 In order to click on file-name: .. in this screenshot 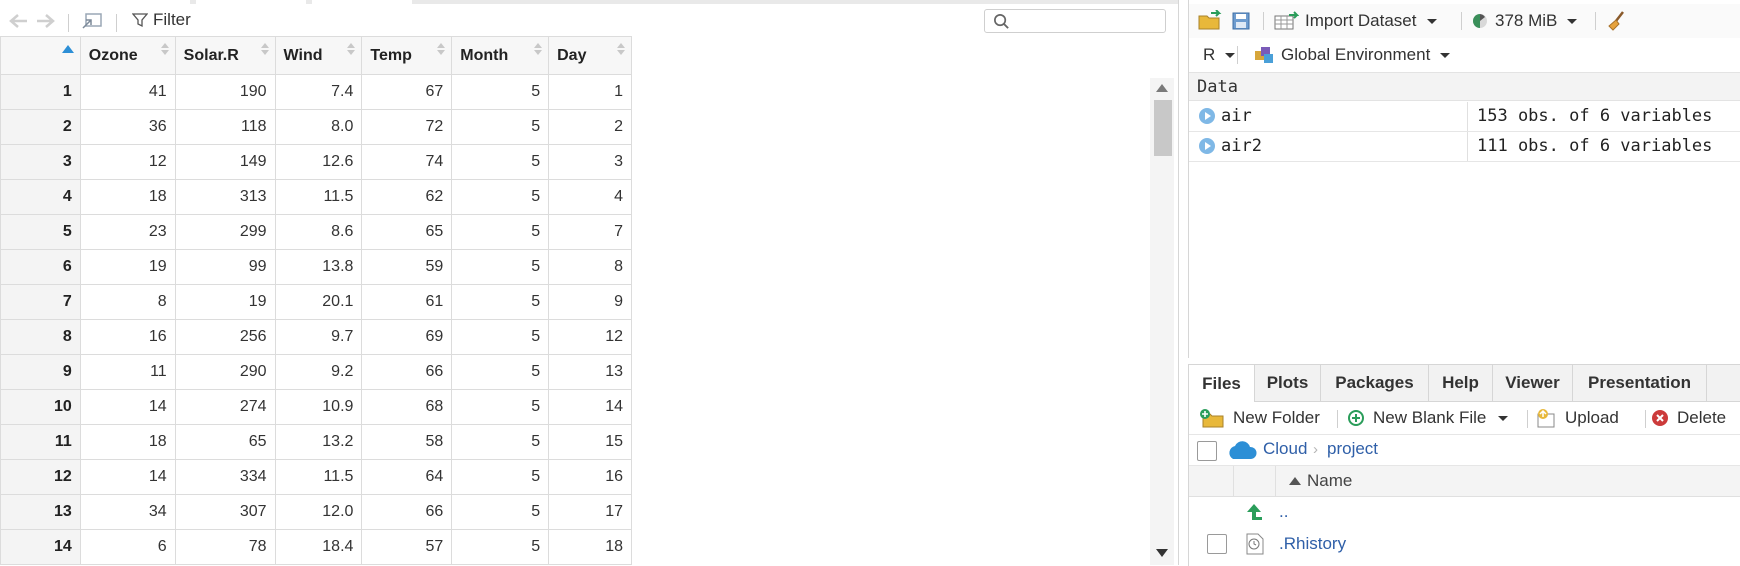, I will do `click(1283, 512)`.